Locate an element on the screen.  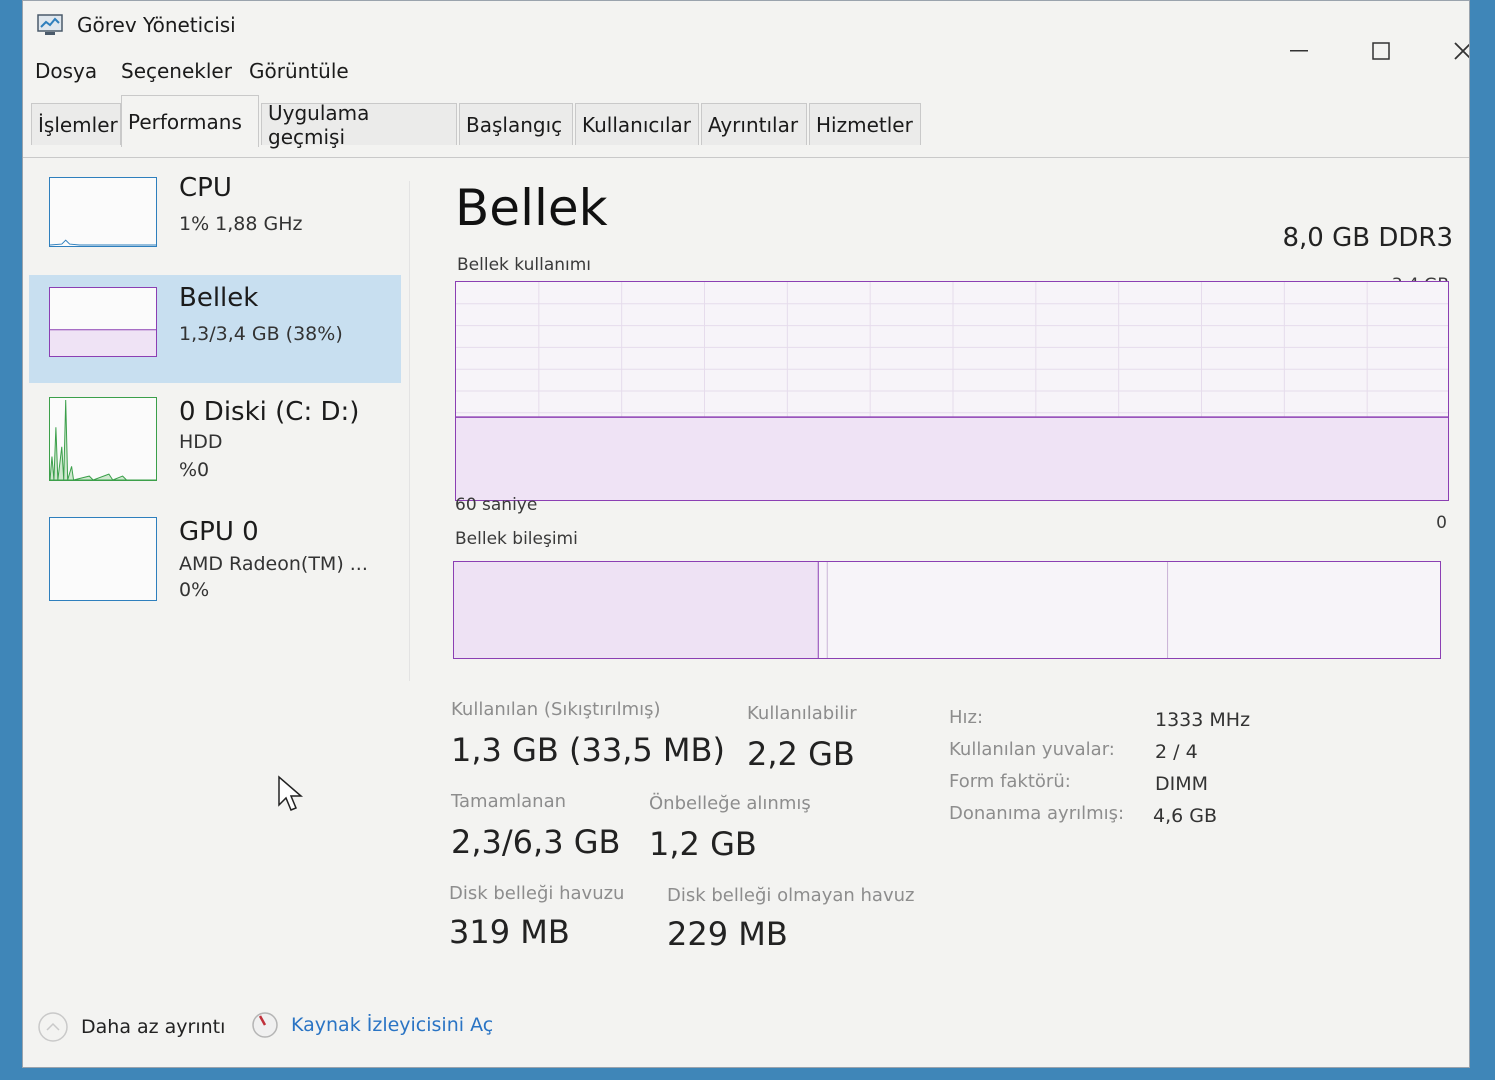
speed-value: 1333 MHz is located at coordinates (1203, 720).